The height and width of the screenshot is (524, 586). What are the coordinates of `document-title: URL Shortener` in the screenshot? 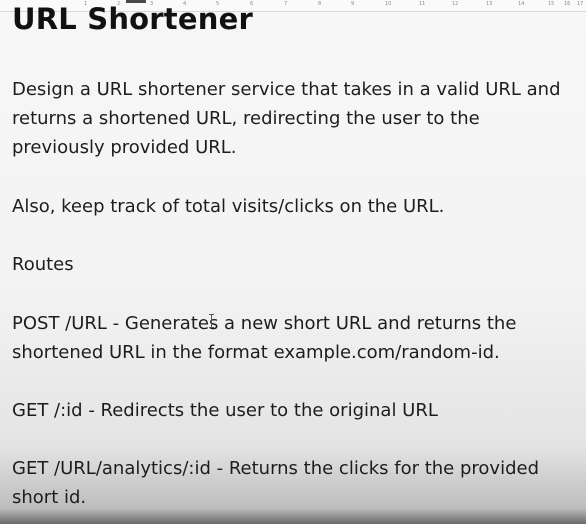 It's located at (132, 19).